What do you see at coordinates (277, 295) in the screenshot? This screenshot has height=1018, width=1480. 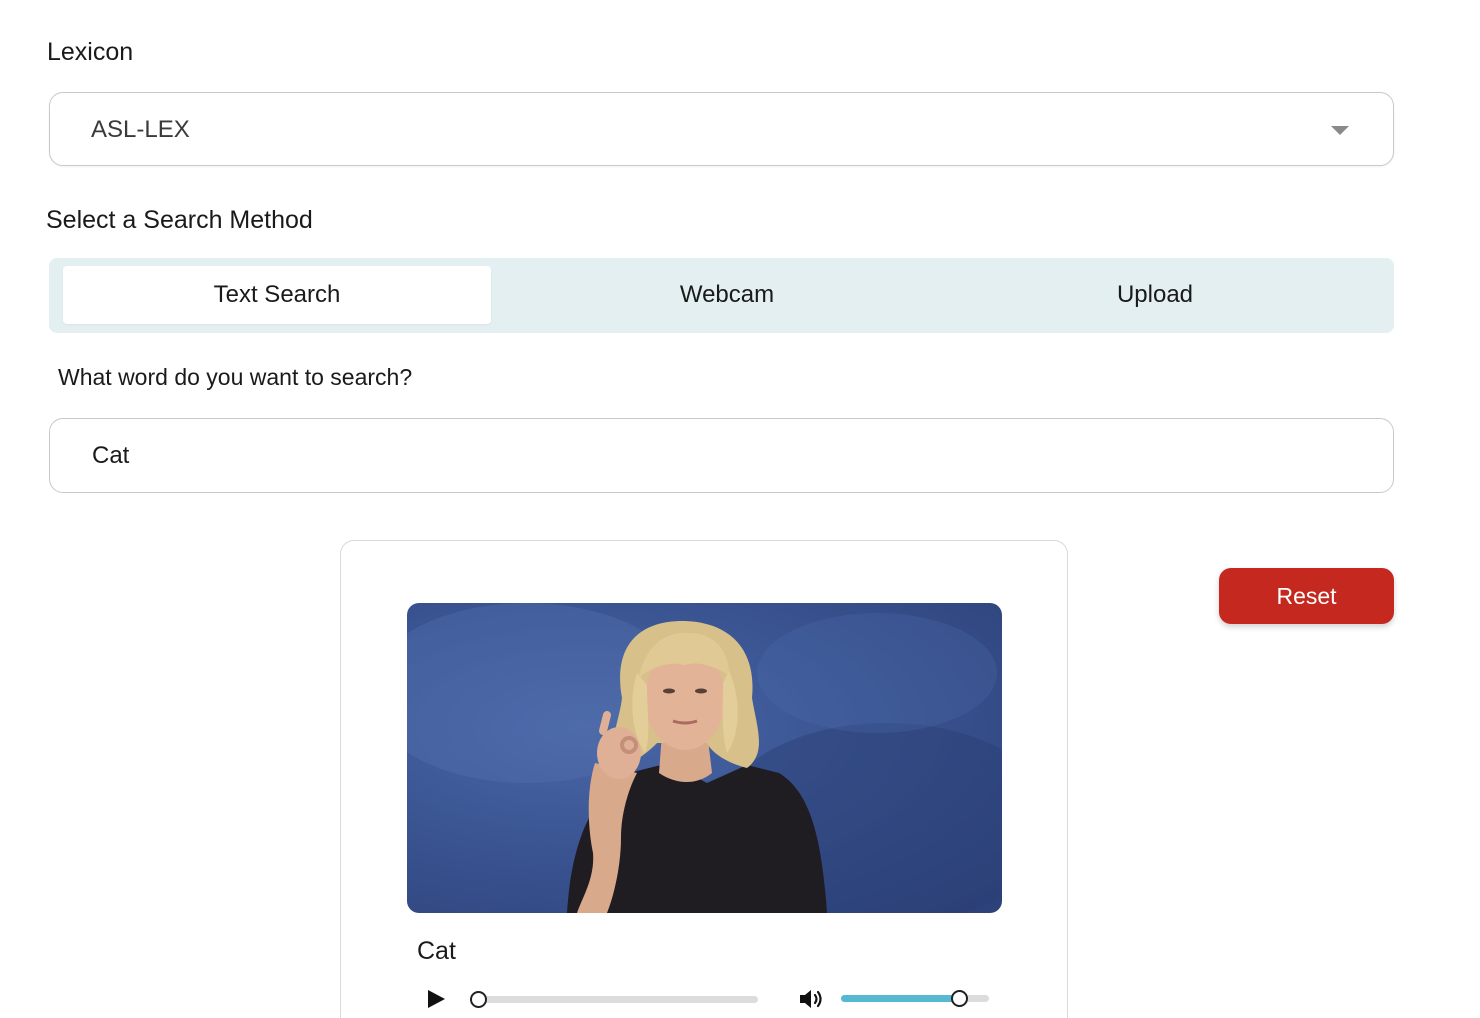 I see `tab-text-search: Text Search` at bounding box center [277, 295].